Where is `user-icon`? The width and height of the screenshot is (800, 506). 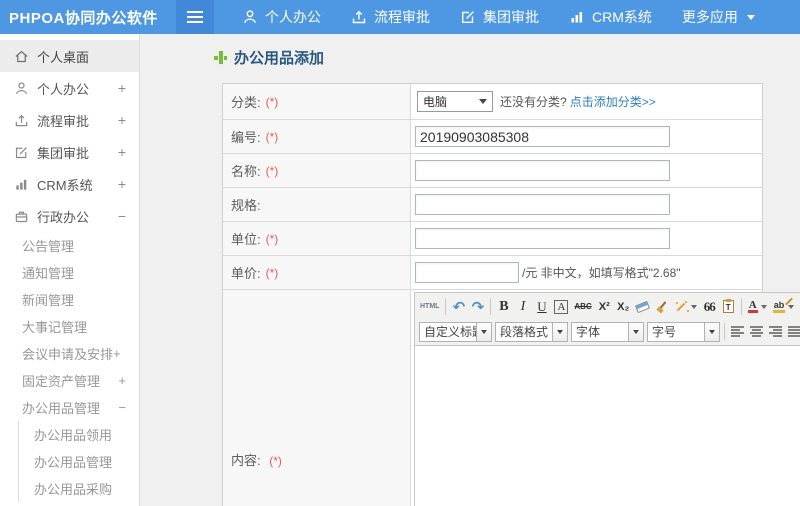 user-icon is located at coordinates (250, 16).